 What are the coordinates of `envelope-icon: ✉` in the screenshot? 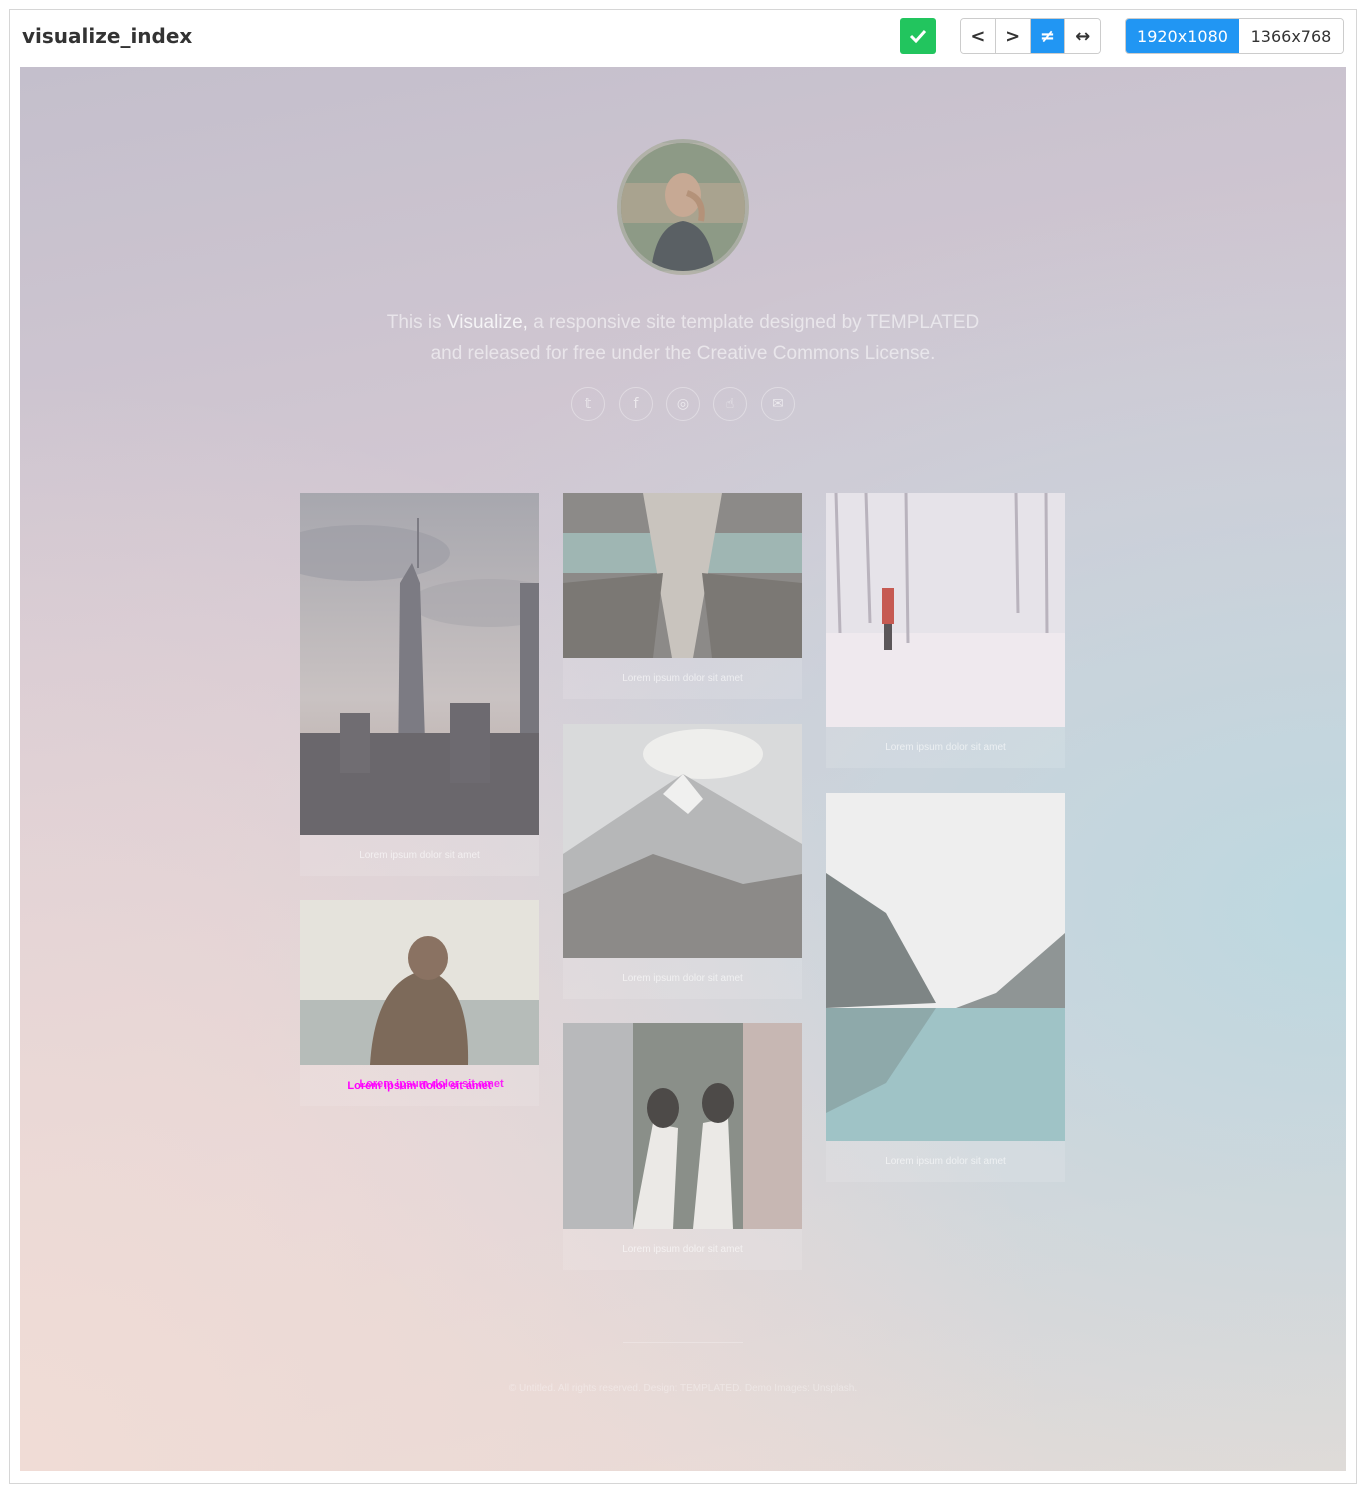 It's located at (778, 404).